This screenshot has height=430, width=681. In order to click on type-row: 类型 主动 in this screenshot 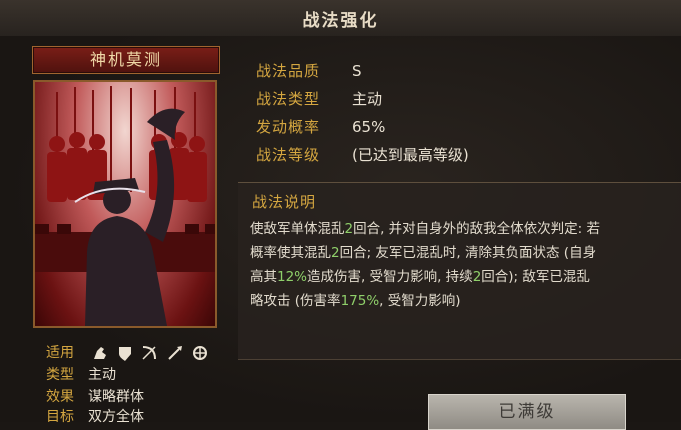, I will do `click(81, 375)`.